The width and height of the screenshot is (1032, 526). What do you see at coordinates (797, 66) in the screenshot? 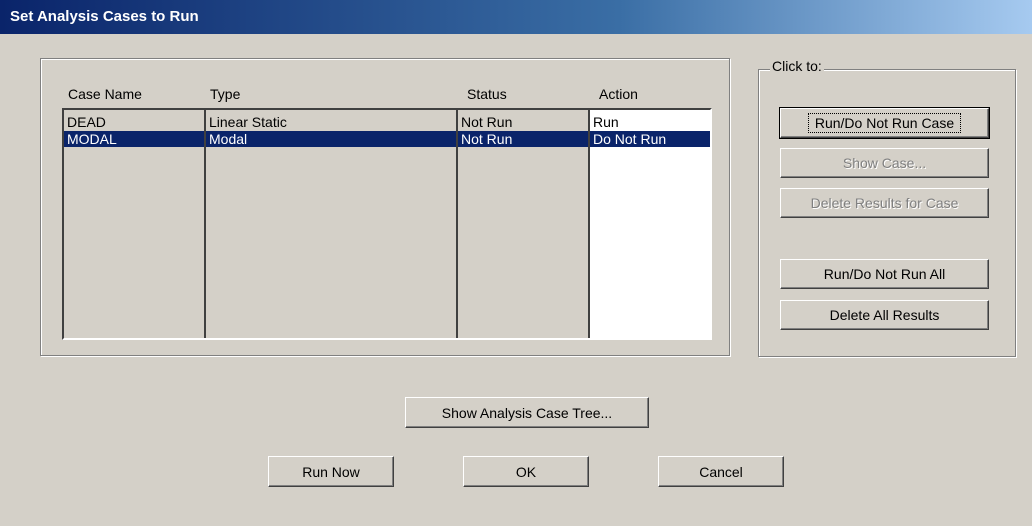
I see `click-to-legend: Click to:` at bounding box center [797, 66].